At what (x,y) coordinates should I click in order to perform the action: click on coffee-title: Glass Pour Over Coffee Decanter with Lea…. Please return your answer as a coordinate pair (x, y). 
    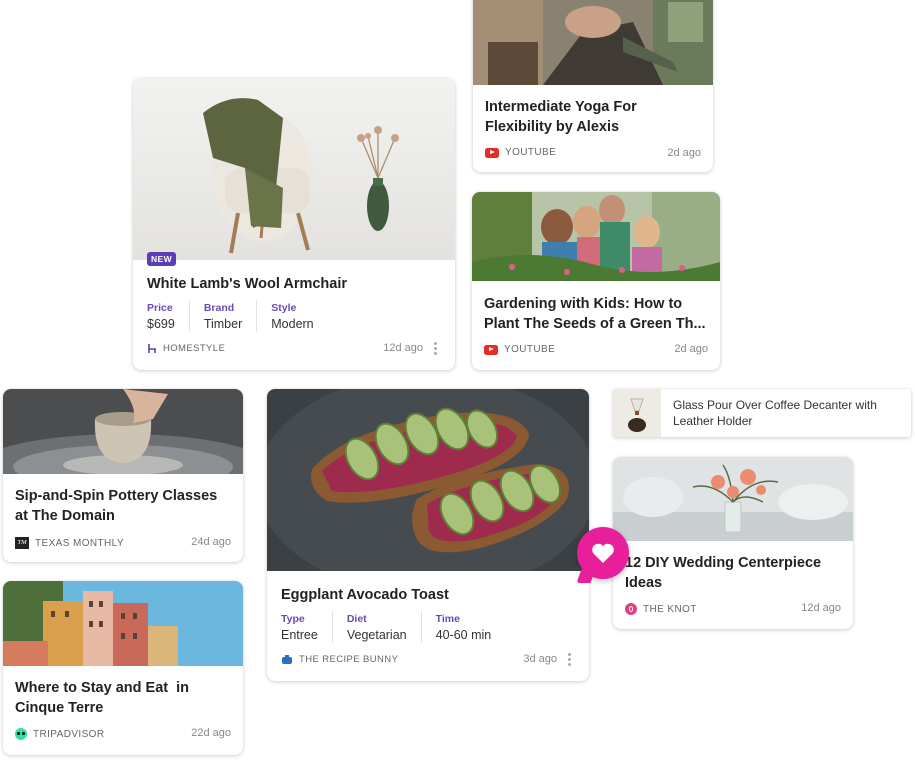
    Looking at the image, I should click on (787, 413).